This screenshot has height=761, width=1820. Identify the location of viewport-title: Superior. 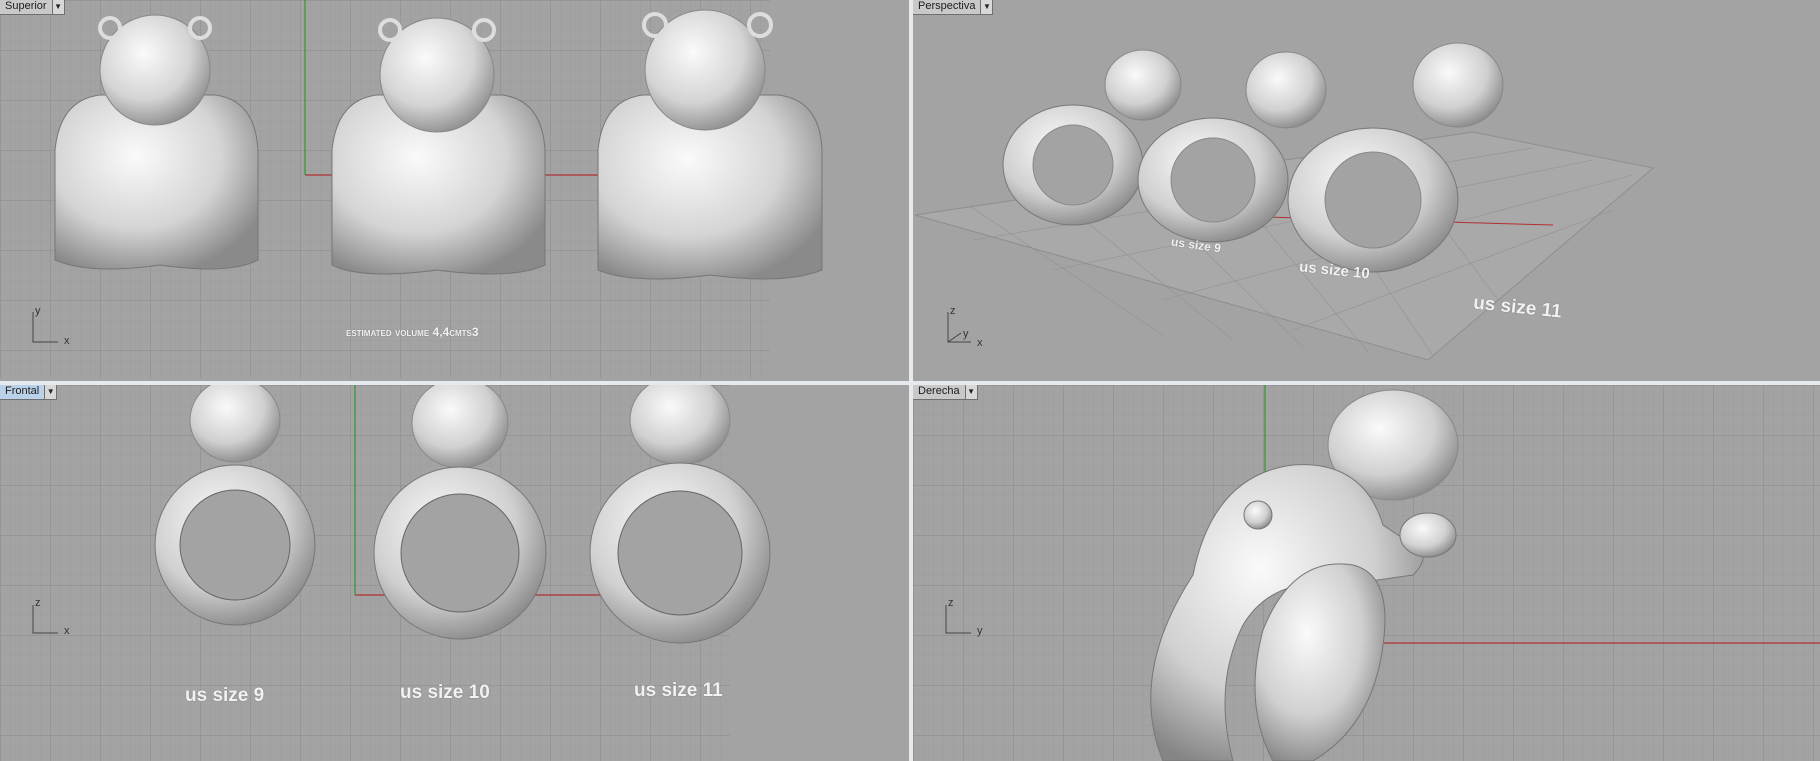
(26, 6).